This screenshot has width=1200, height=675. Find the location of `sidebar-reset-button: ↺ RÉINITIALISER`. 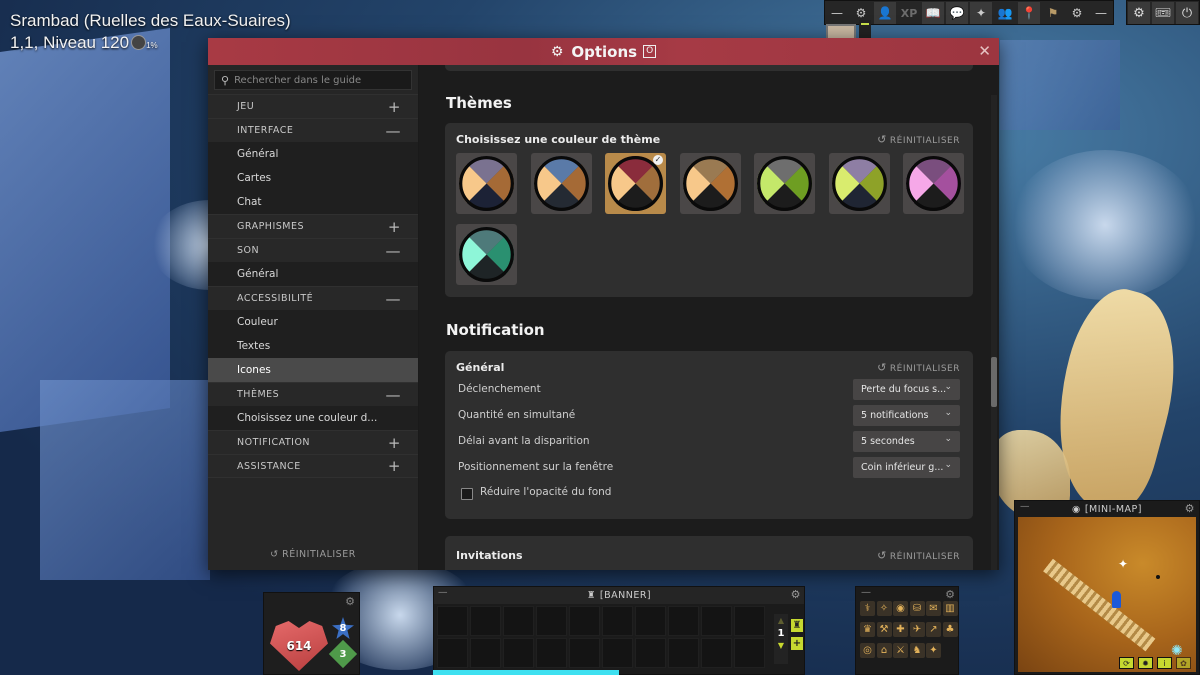

sidebar-reset-button: ↺ RÉINITIALISER is located at coordinates (313, 554).